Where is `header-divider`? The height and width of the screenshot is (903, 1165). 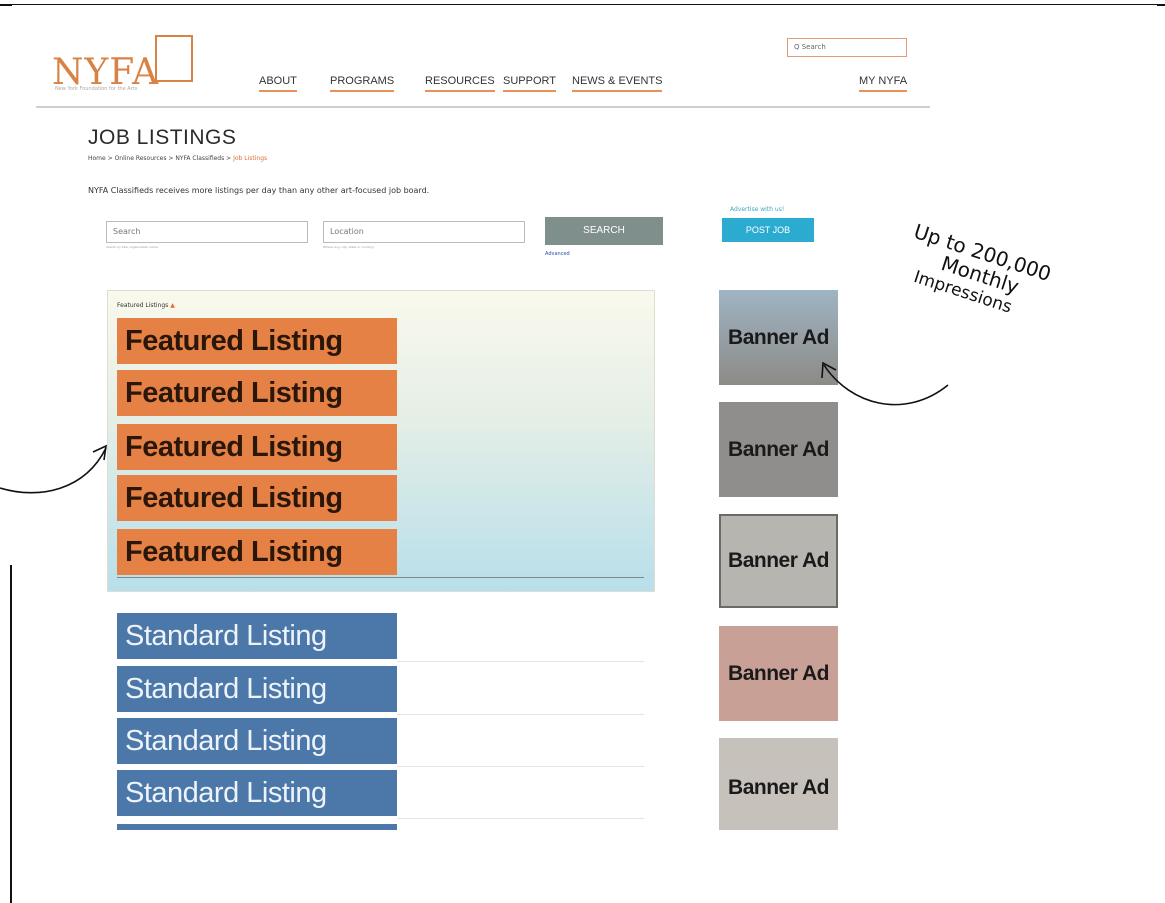 header-divider is located at coordinates (483, 107).